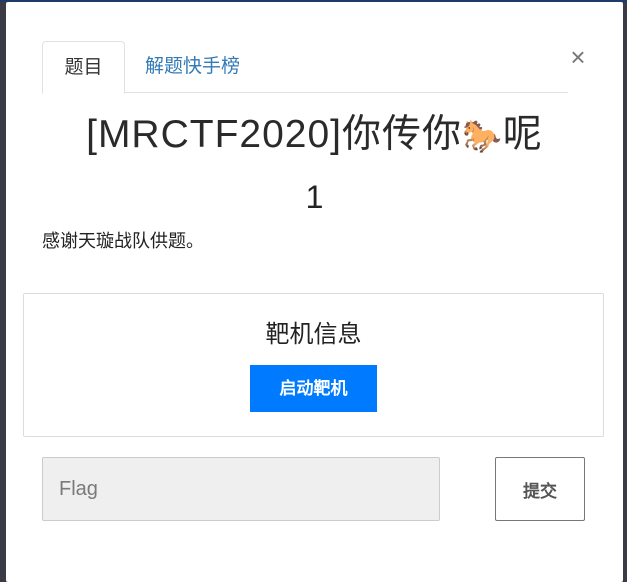 The height and width of the screenshot is (582, 627). What do you see at coordinates (83, 67) in the screenshot?
I see `tab-challenge: 题目` at bounding box center [83, 67].